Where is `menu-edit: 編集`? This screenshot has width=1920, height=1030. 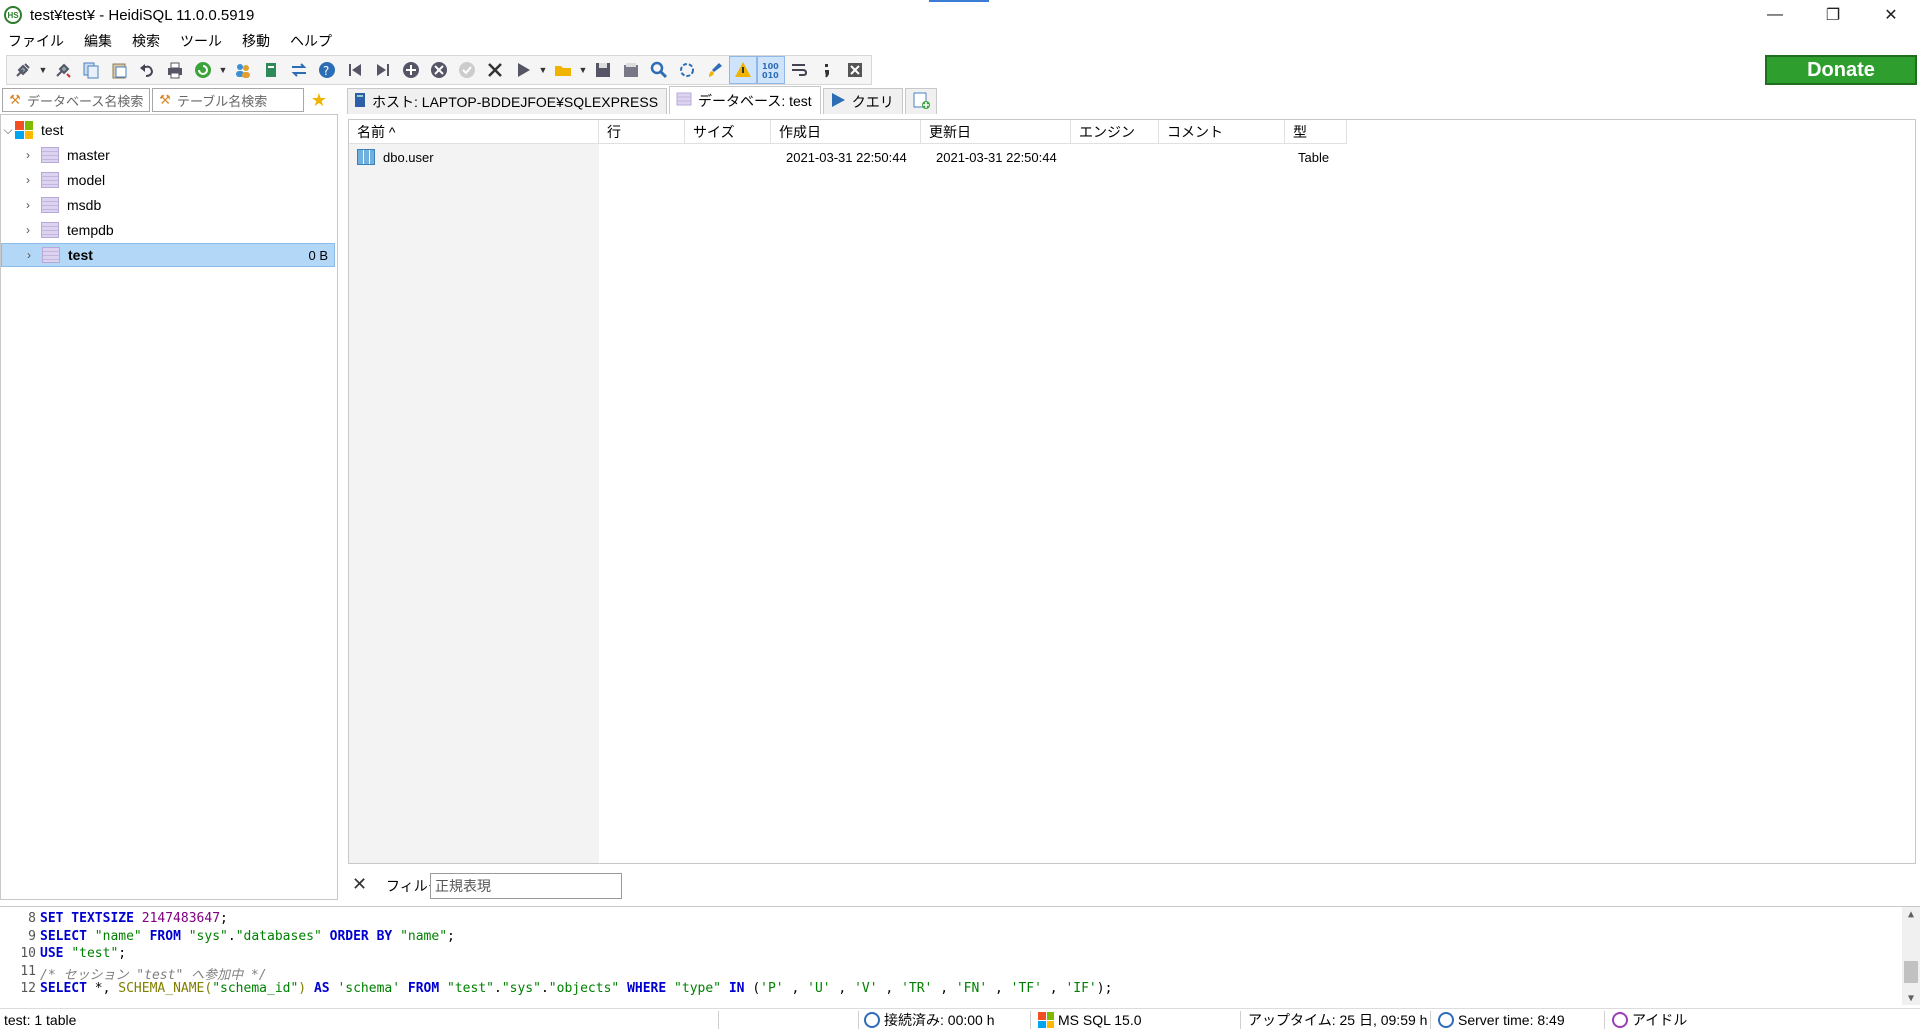 menu-edit: 編集 is located at coordinates (98, 41).